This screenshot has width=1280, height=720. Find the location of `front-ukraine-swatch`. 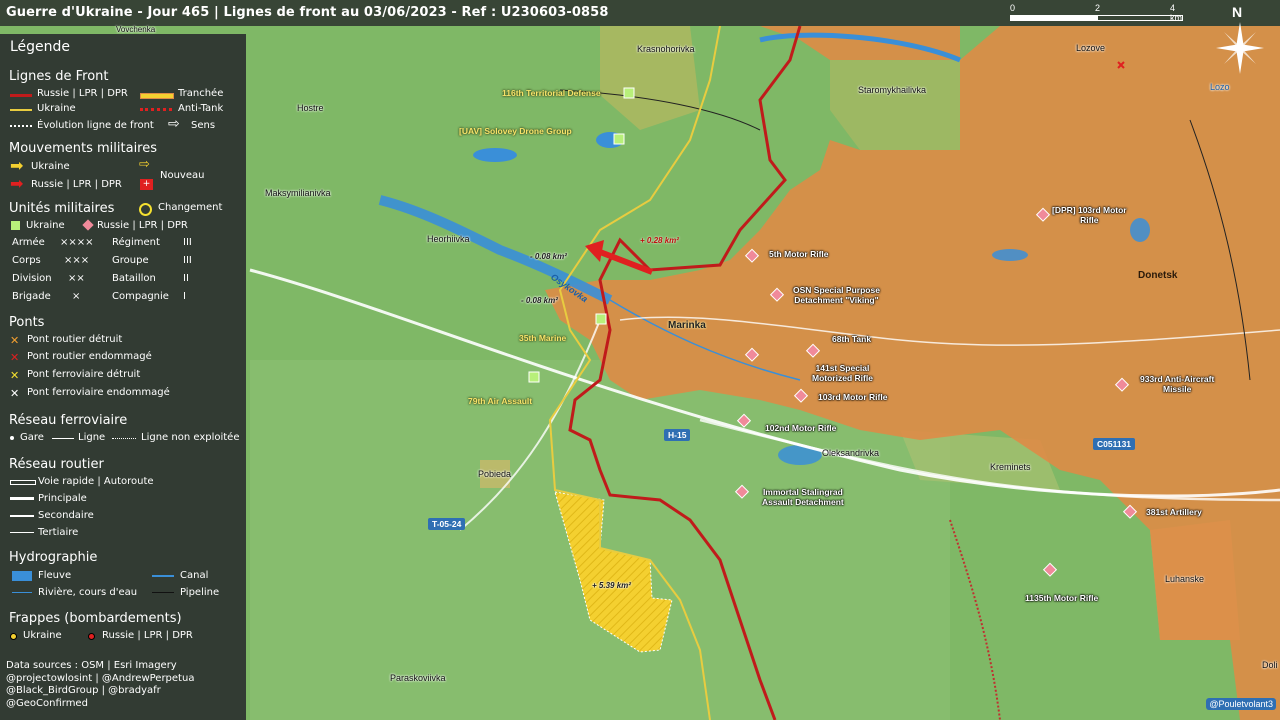

front-ukraine-swatch is located at coordinates (21, 110).